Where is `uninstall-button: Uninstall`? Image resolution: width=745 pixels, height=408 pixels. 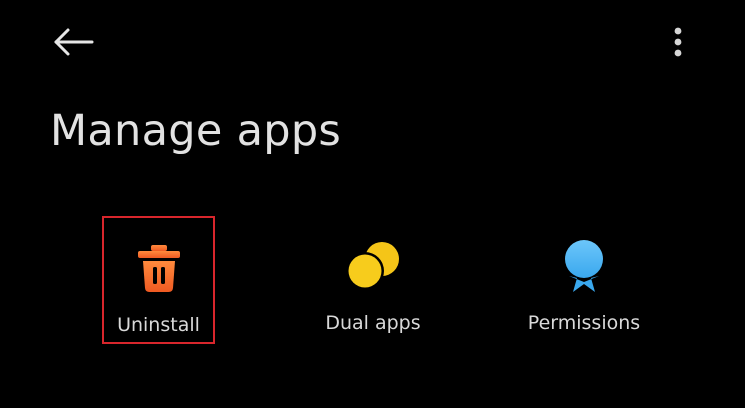 uninstall-button: Uninstall is located at coordinates (158, 280).